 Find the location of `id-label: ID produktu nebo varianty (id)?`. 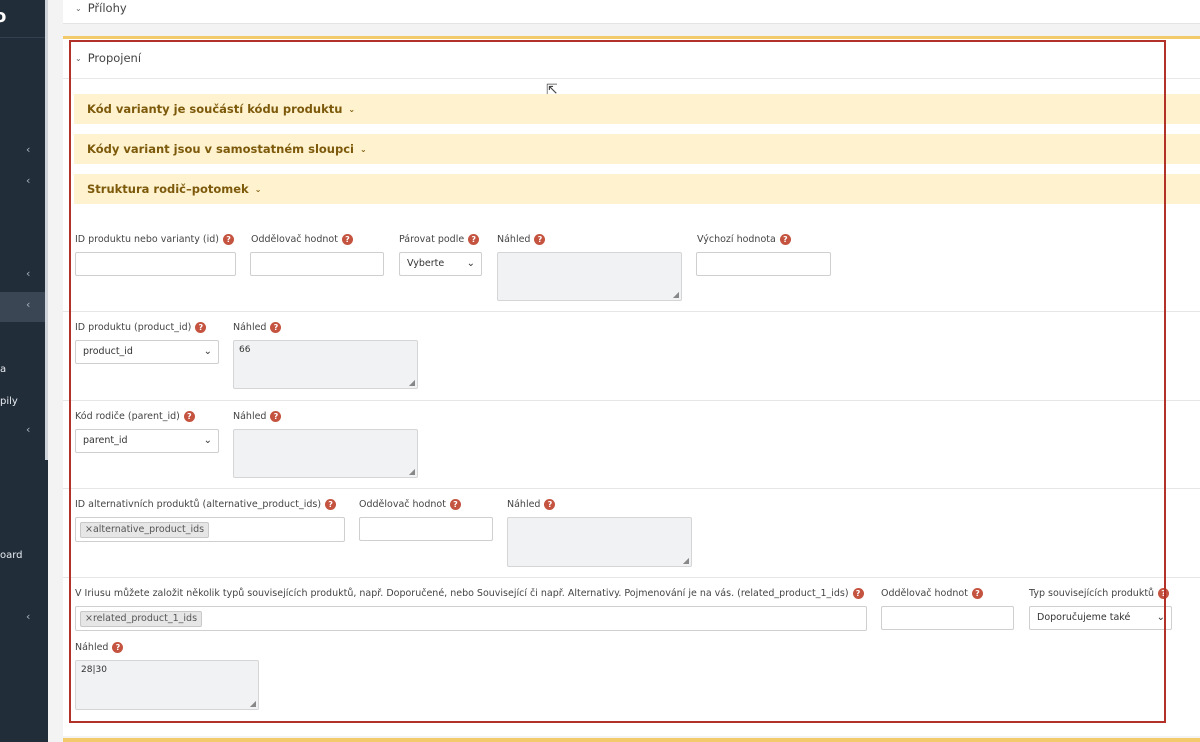

id-label: ID produktu nebo varianty (id)? is located at coordinates (155, 239).